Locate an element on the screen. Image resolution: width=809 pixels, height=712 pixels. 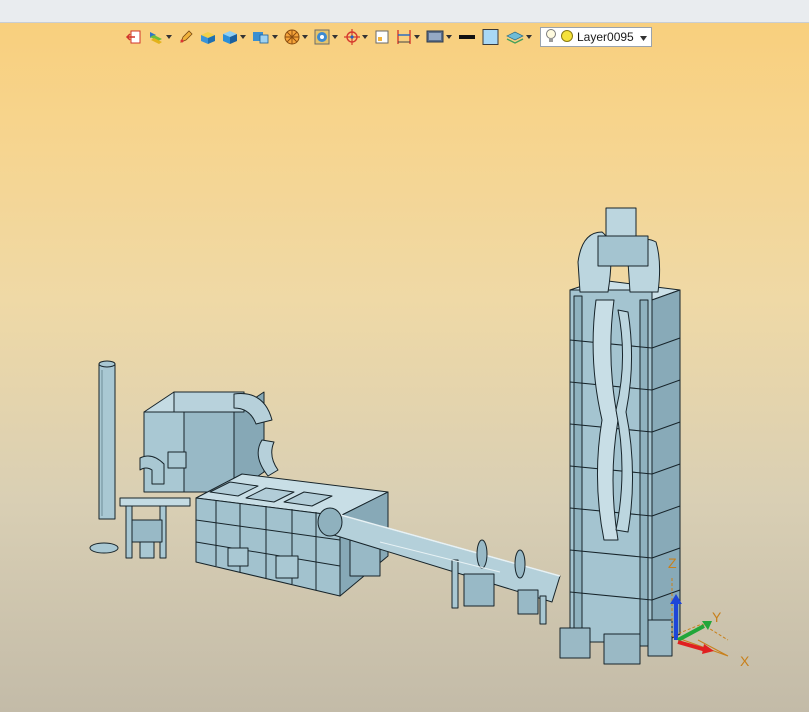
shaded-cube-icon is located at coordinates (261, 37).